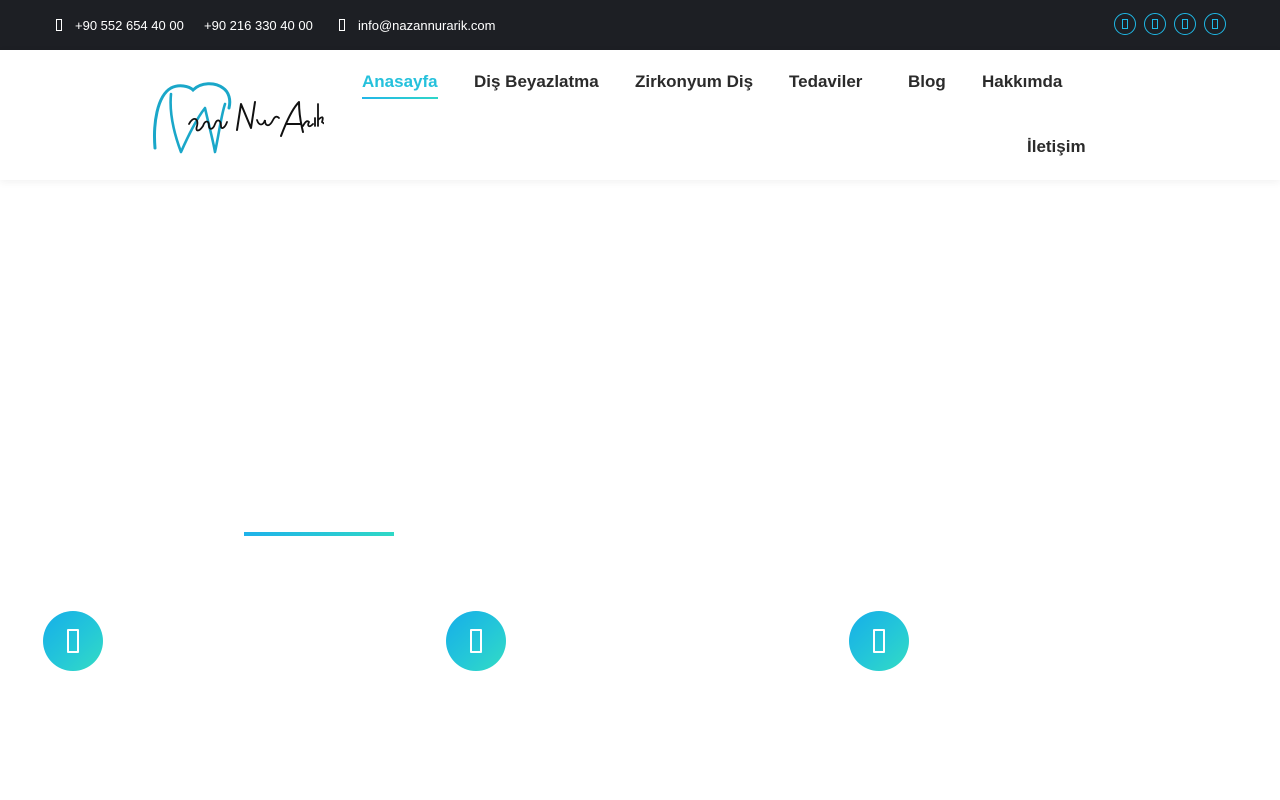 Image resolution: width=1280 pixels, height=800 pixels. I want to click on nav-item-label: İletişim, so click(1056, 146).